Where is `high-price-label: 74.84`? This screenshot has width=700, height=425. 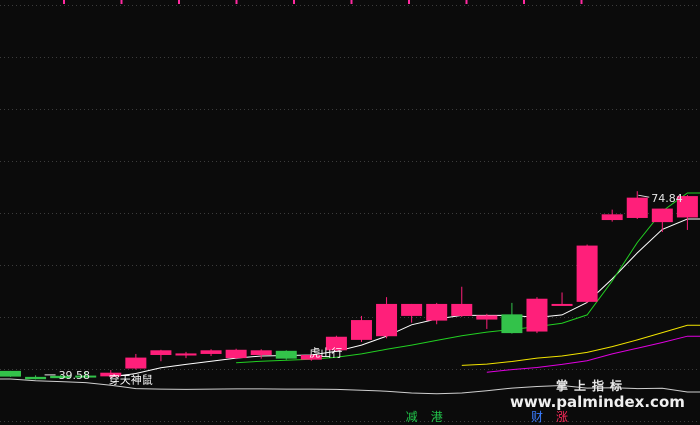
high-price-label: 74.84 is located at coordinates (667, 198).